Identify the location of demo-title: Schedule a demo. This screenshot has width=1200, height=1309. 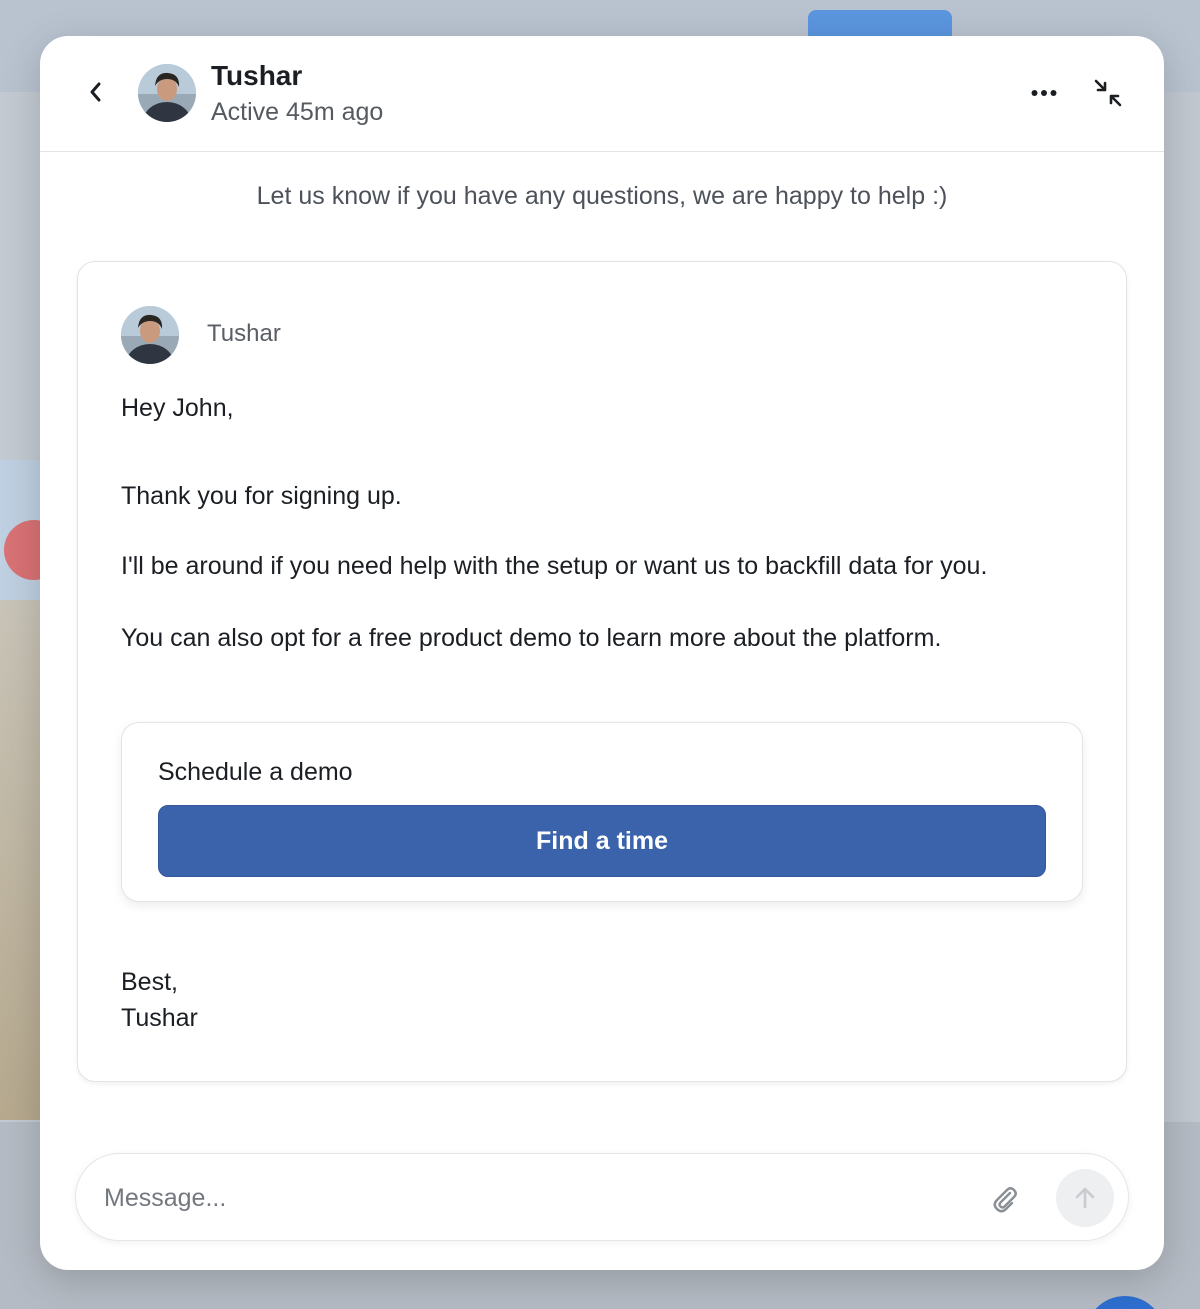
(255, 772).